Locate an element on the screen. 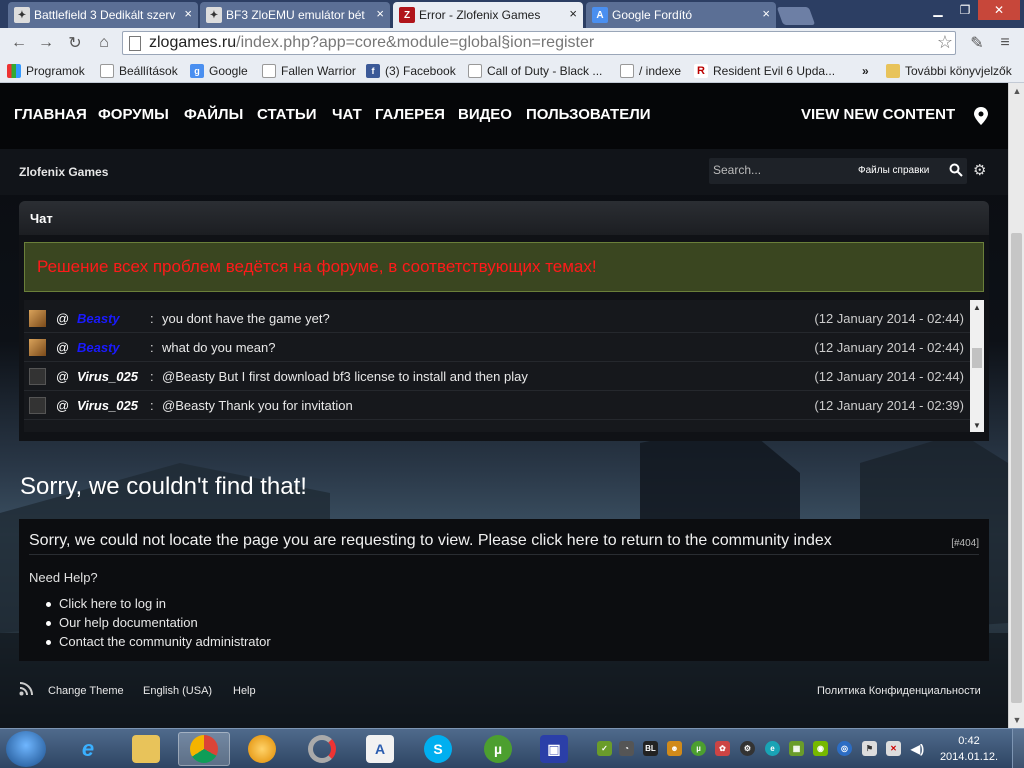  tray-bl-icon: BL is located at coordinates (650, 748).